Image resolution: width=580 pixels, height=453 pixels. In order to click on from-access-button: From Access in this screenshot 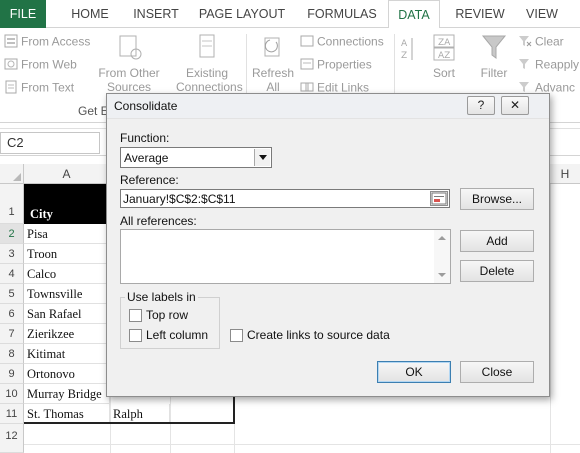, I will do `click(47, 42)`.